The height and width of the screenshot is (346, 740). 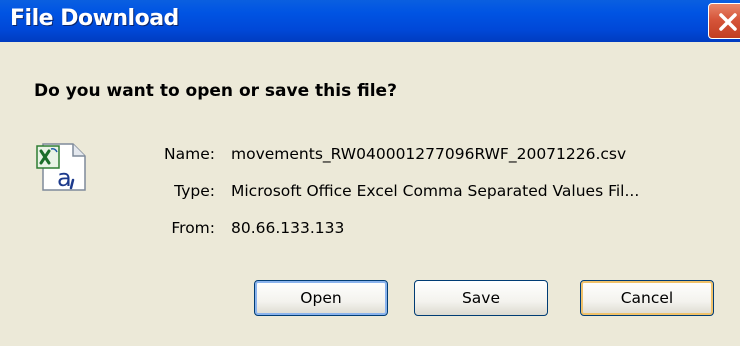 What do you see at coordinates (429, 154) in the screenshot?
I see `file-name-value: movements_RW040001277096RWF_20071226.csv` at bounding box center [429, 154].